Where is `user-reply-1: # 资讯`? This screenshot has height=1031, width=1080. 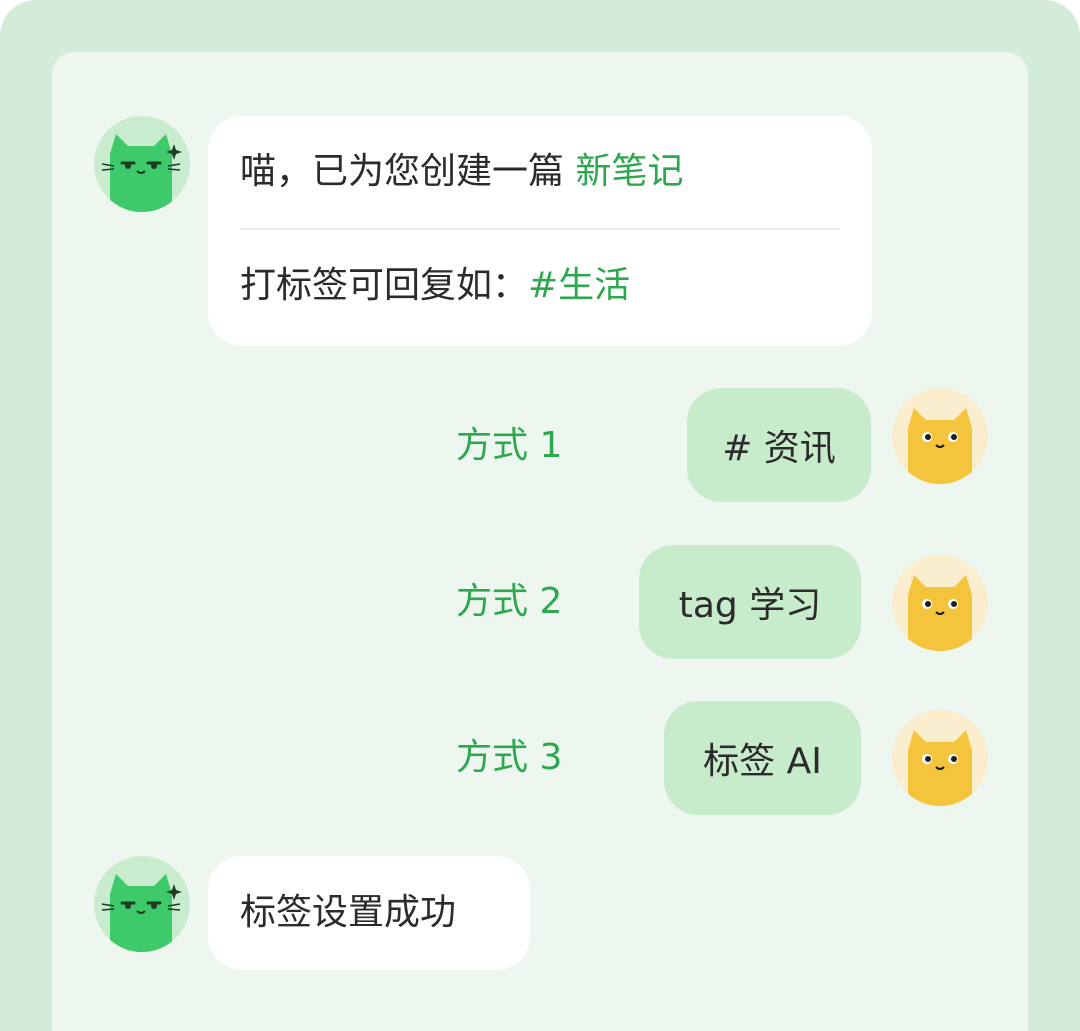 user-reply-1: # 资讯 is located at coordinates (779, 445).